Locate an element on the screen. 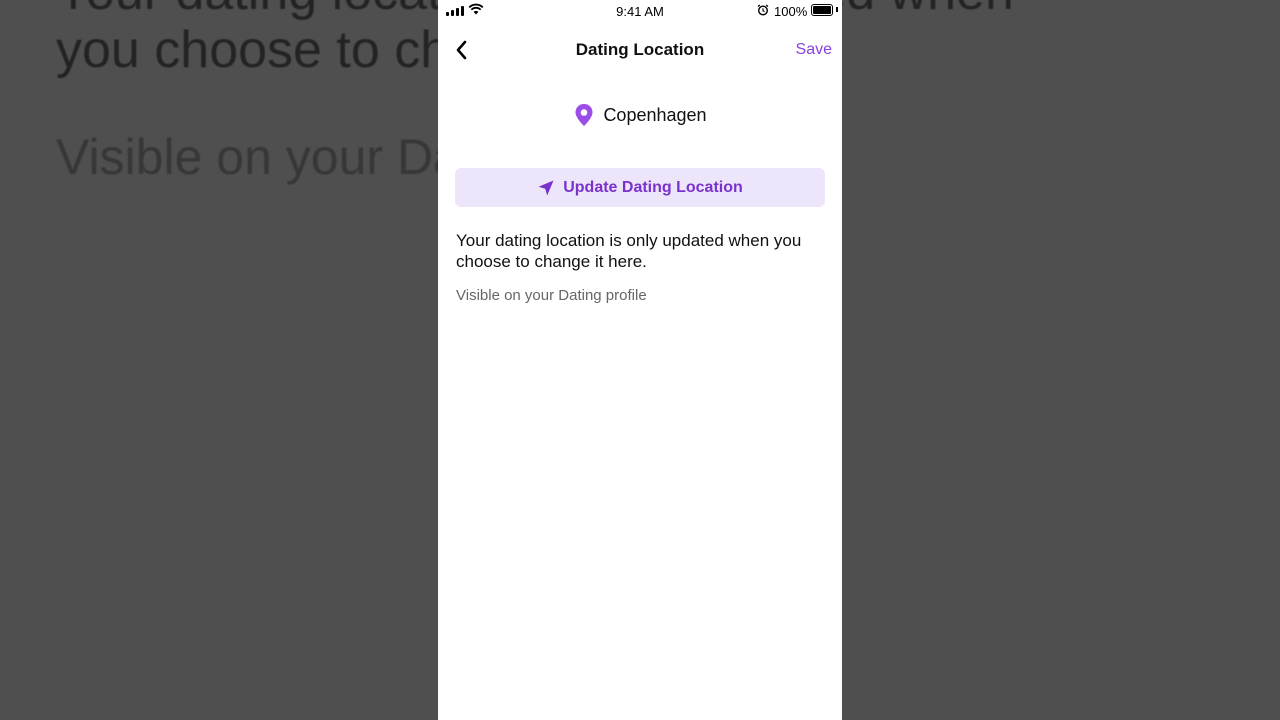 This screenshot has width=1280, height=720. battery-percent: 100% is located at coordinates (791, 11).